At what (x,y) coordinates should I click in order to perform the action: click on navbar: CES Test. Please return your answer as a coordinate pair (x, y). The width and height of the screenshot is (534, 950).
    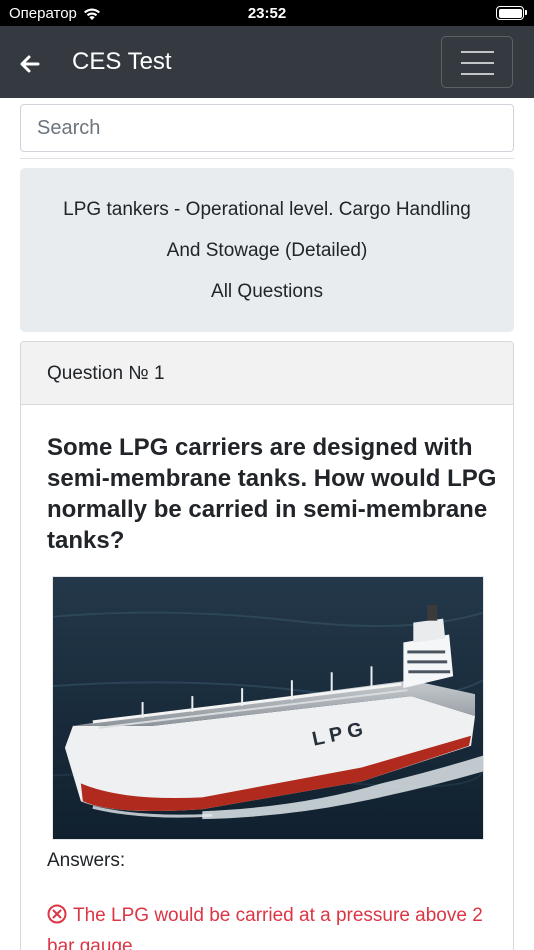
    Looking at the image, I should click on (267, 62).